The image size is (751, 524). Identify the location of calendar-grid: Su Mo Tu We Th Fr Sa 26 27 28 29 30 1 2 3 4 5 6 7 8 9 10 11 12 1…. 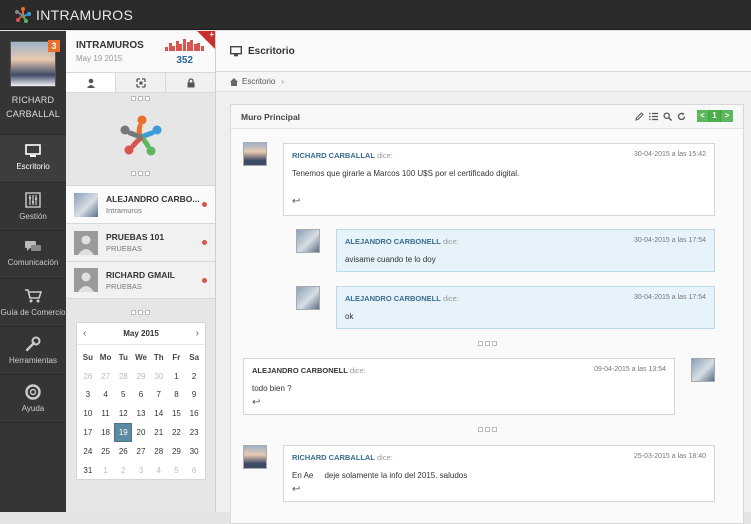
(141, 412).